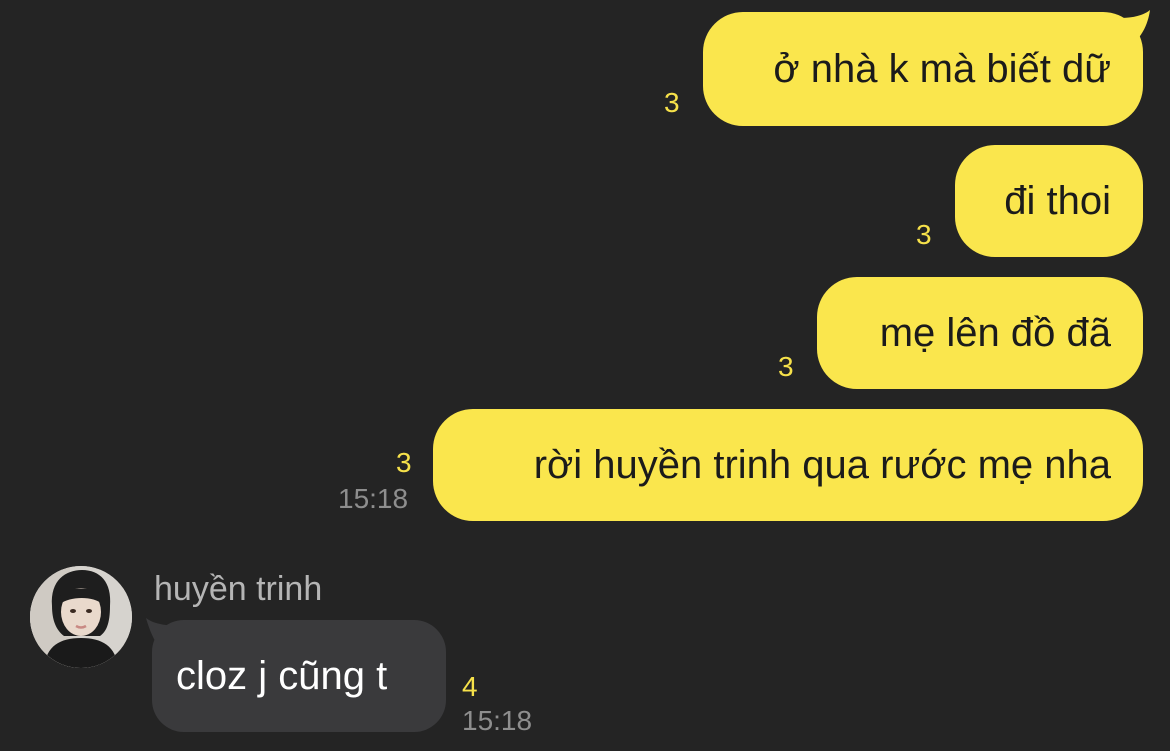  I want to click on unread-count: 4, so click(470, 686).